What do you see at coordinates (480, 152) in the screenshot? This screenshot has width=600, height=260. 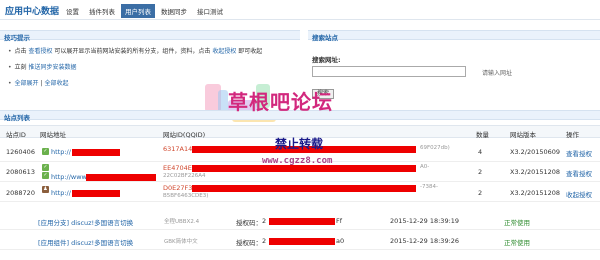 I see `auth-count: 4` at bounding box center [480, 152].